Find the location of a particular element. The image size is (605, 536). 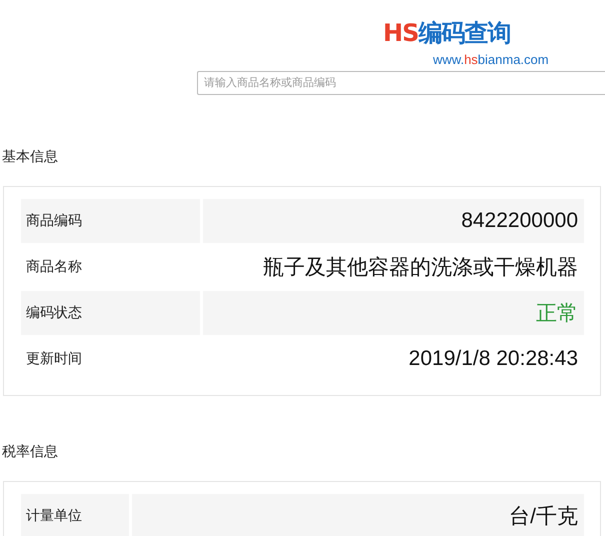

field-label: 商品编码 is located at coordinates (110, 221).